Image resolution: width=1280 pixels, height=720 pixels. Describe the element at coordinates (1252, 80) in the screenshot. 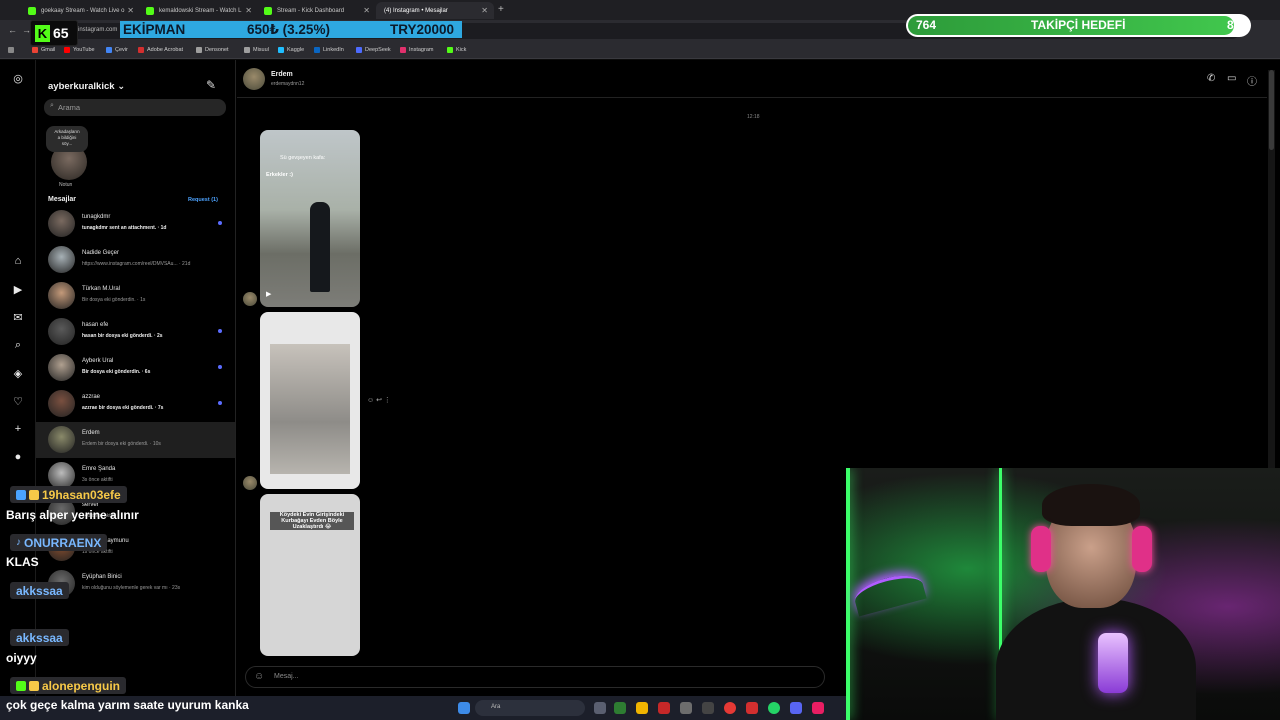

I see `info-icon: ⓘ` at that location.